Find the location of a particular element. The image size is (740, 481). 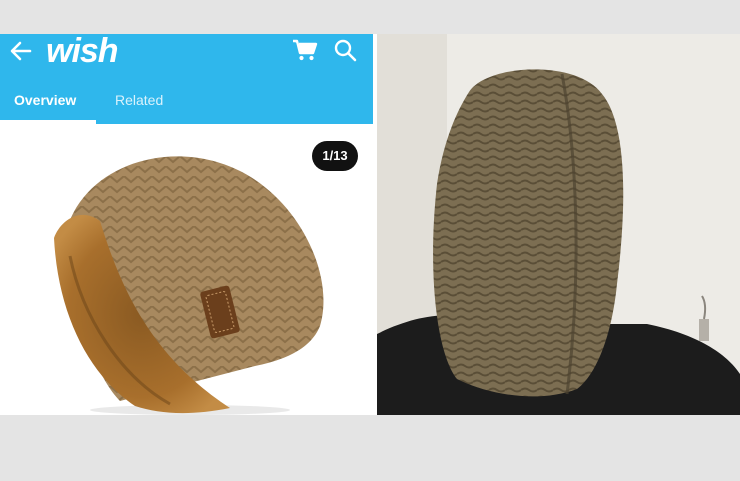

search-icon is located at coordinates (345, 50).